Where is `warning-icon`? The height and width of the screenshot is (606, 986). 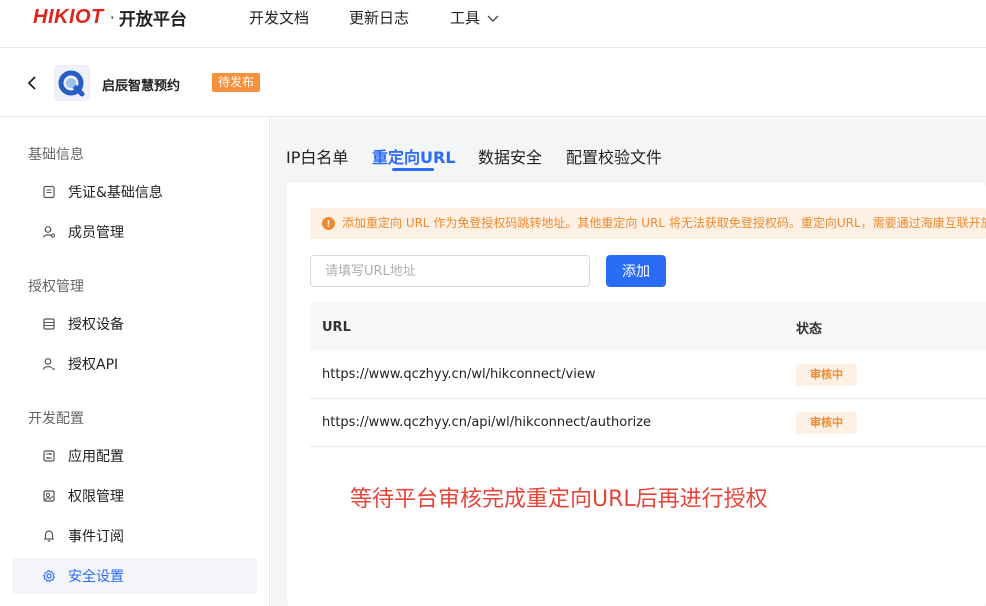 warning-icon is located at coordinates (328, 223).